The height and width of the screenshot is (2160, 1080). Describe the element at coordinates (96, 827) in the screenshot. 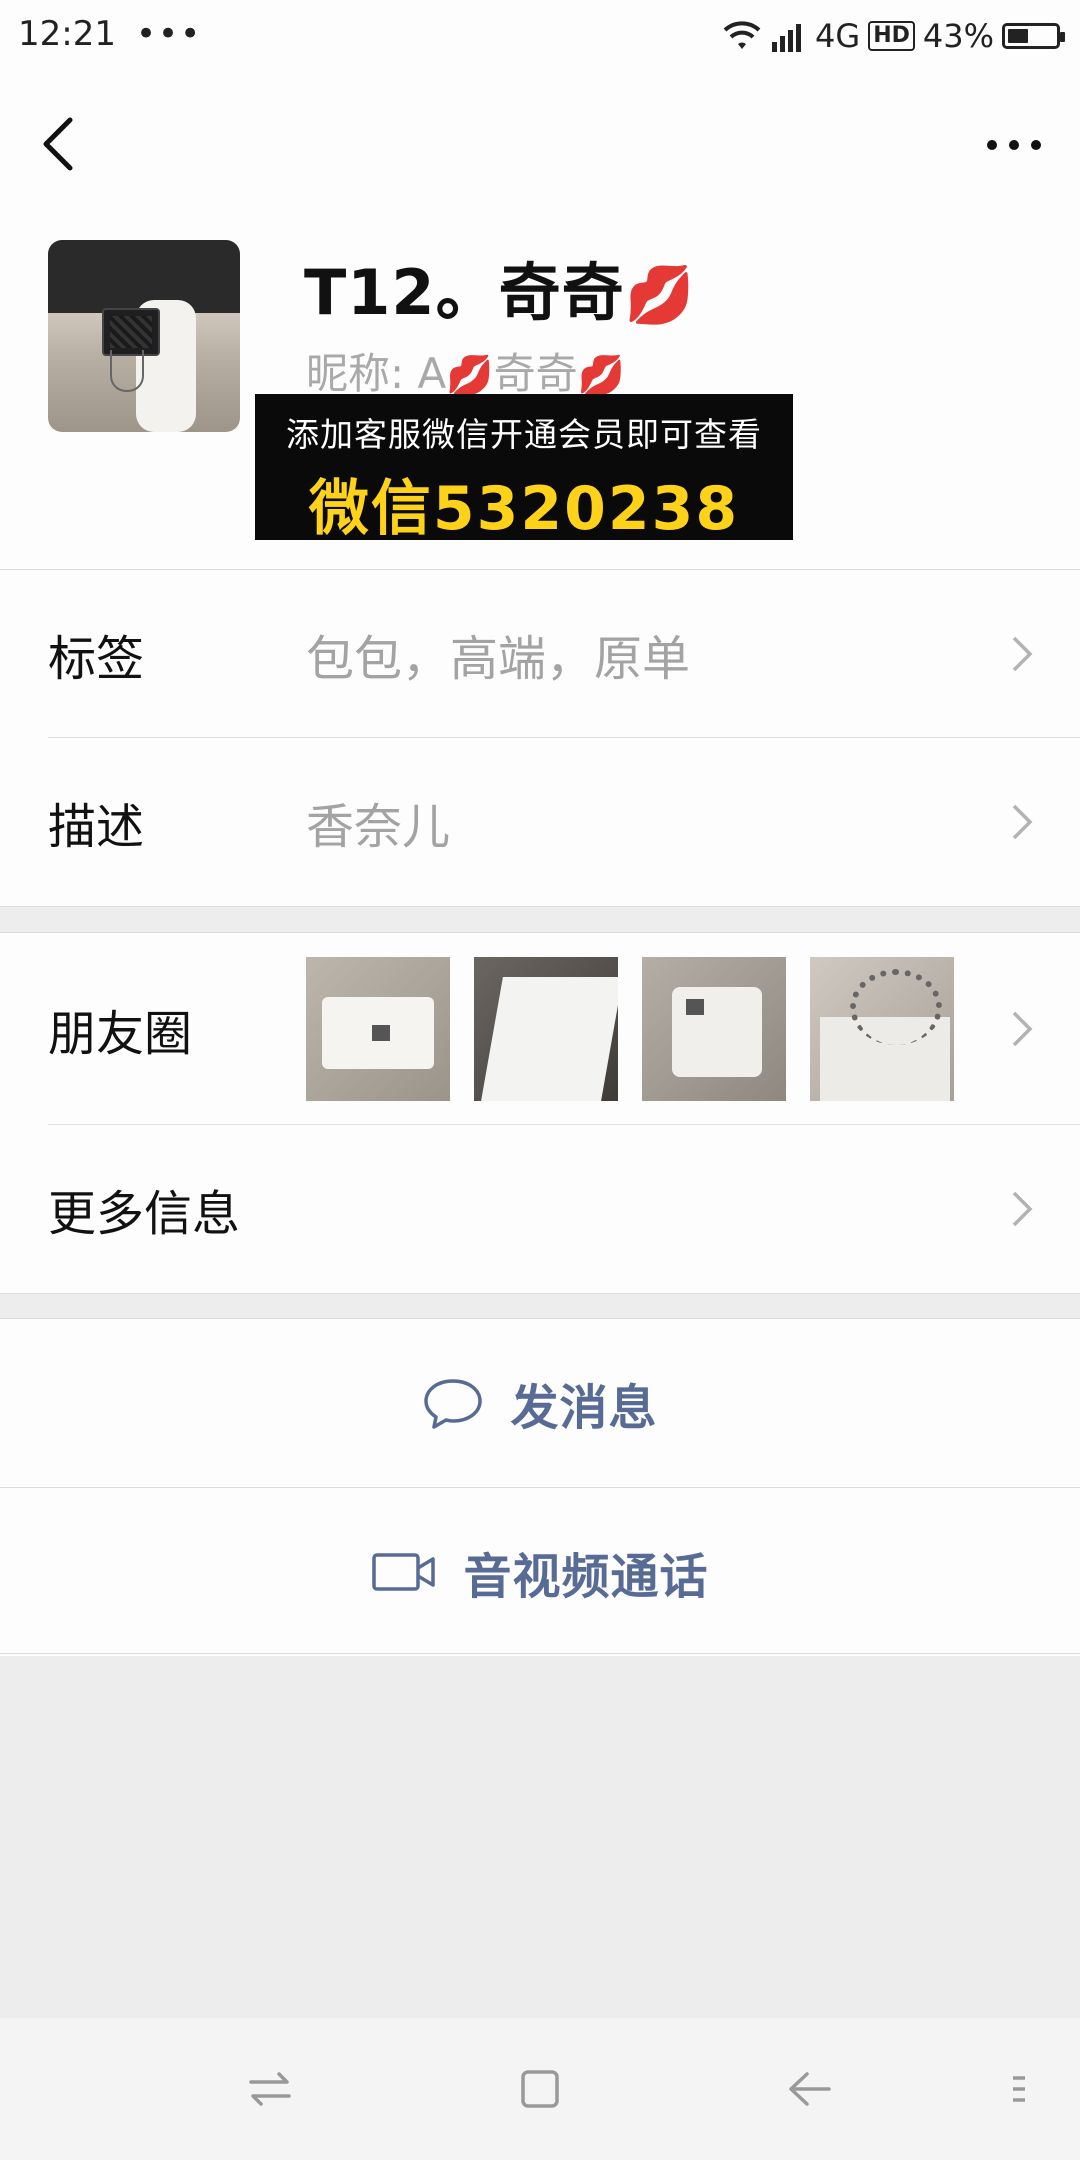

I see `description-label: 描述` at that location.